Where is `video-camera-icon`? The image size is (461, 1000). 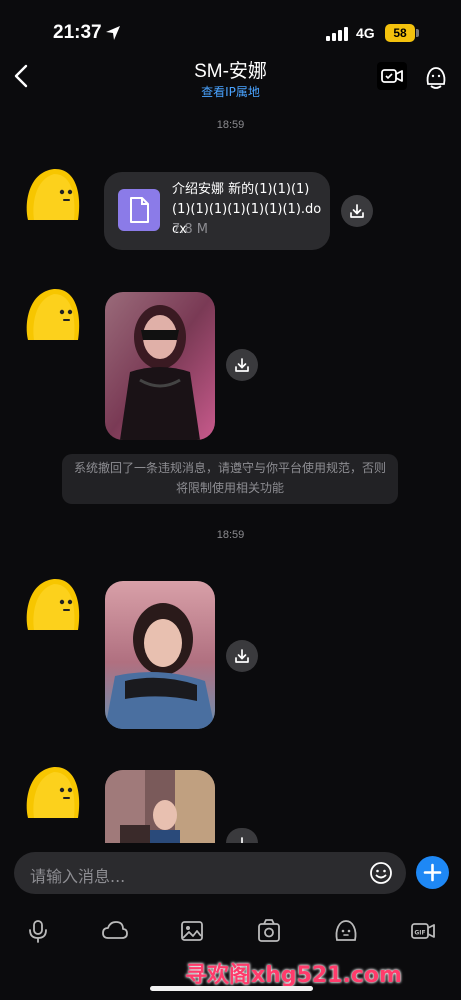 video-camera-icon is located at coordinates (392, 76).